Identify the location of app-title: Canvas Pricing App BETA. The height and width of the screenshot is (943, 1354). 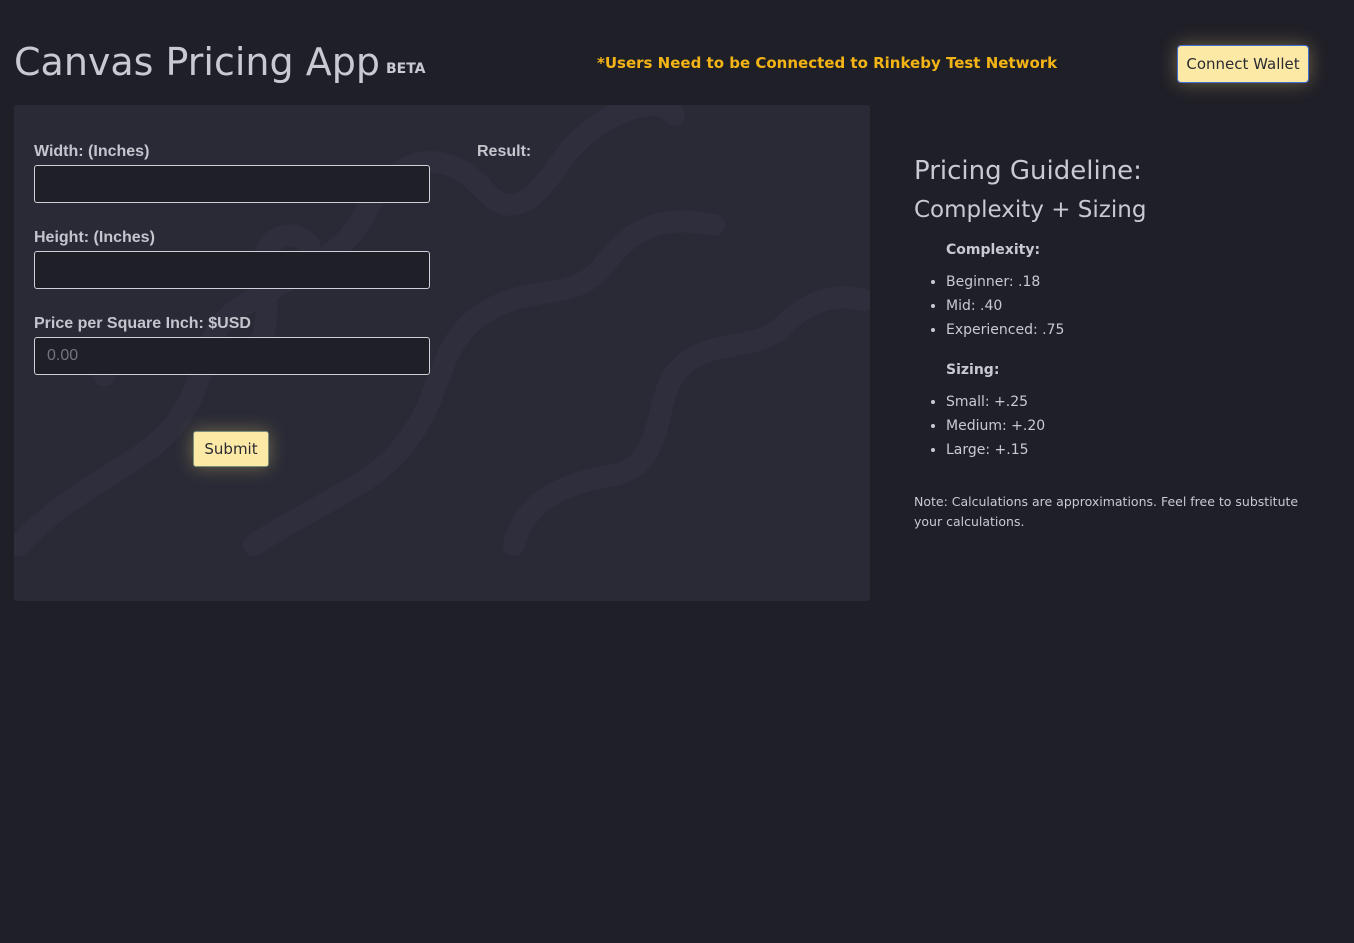
(220, 66).